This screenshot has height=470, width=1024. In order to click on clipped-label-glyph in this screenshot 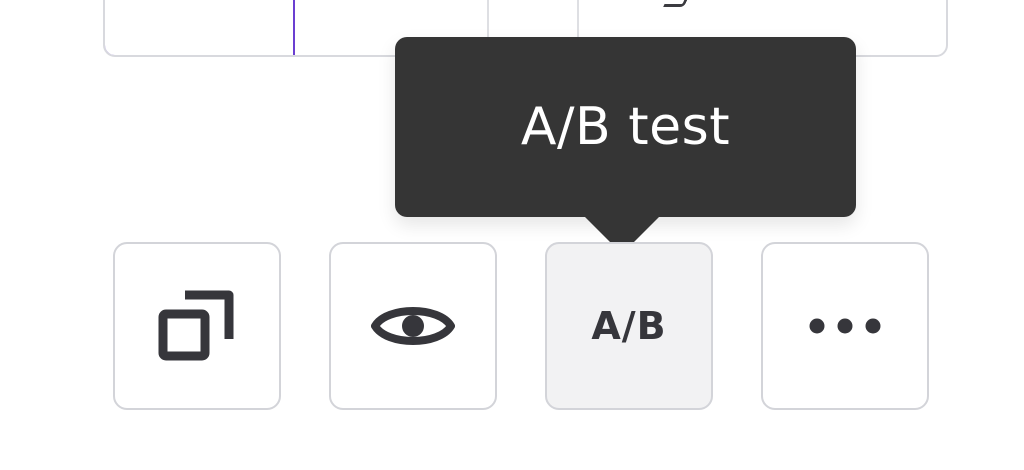, I will do `click(677, 3)`.